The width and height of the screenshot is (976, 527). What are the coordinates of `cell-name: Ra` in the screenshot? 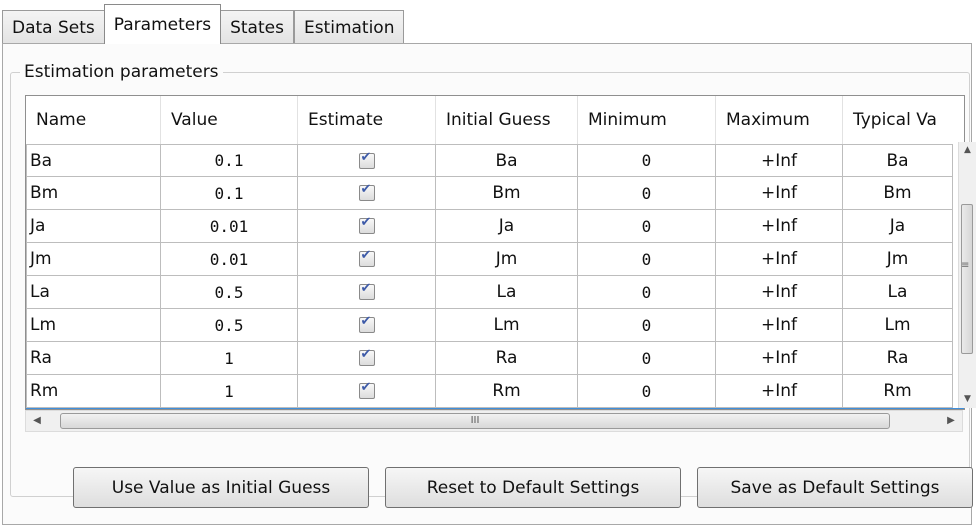 It's located at (93, 358).